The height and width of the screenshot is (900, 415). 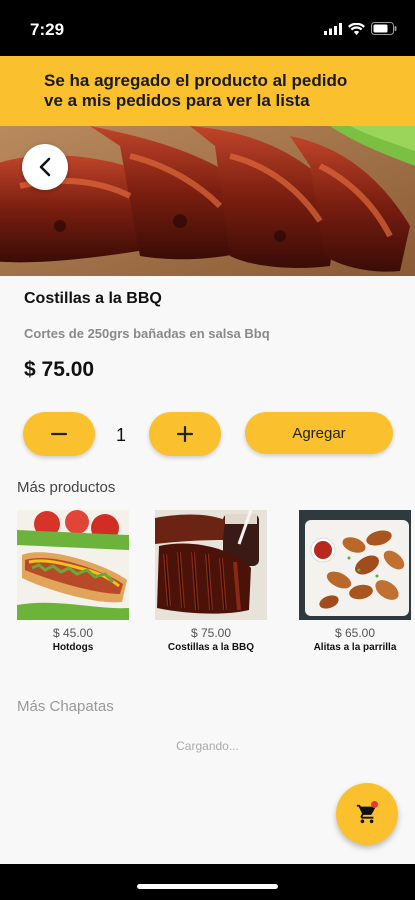 I want to click on chevron-left-icon, so click(x=45, y=167).